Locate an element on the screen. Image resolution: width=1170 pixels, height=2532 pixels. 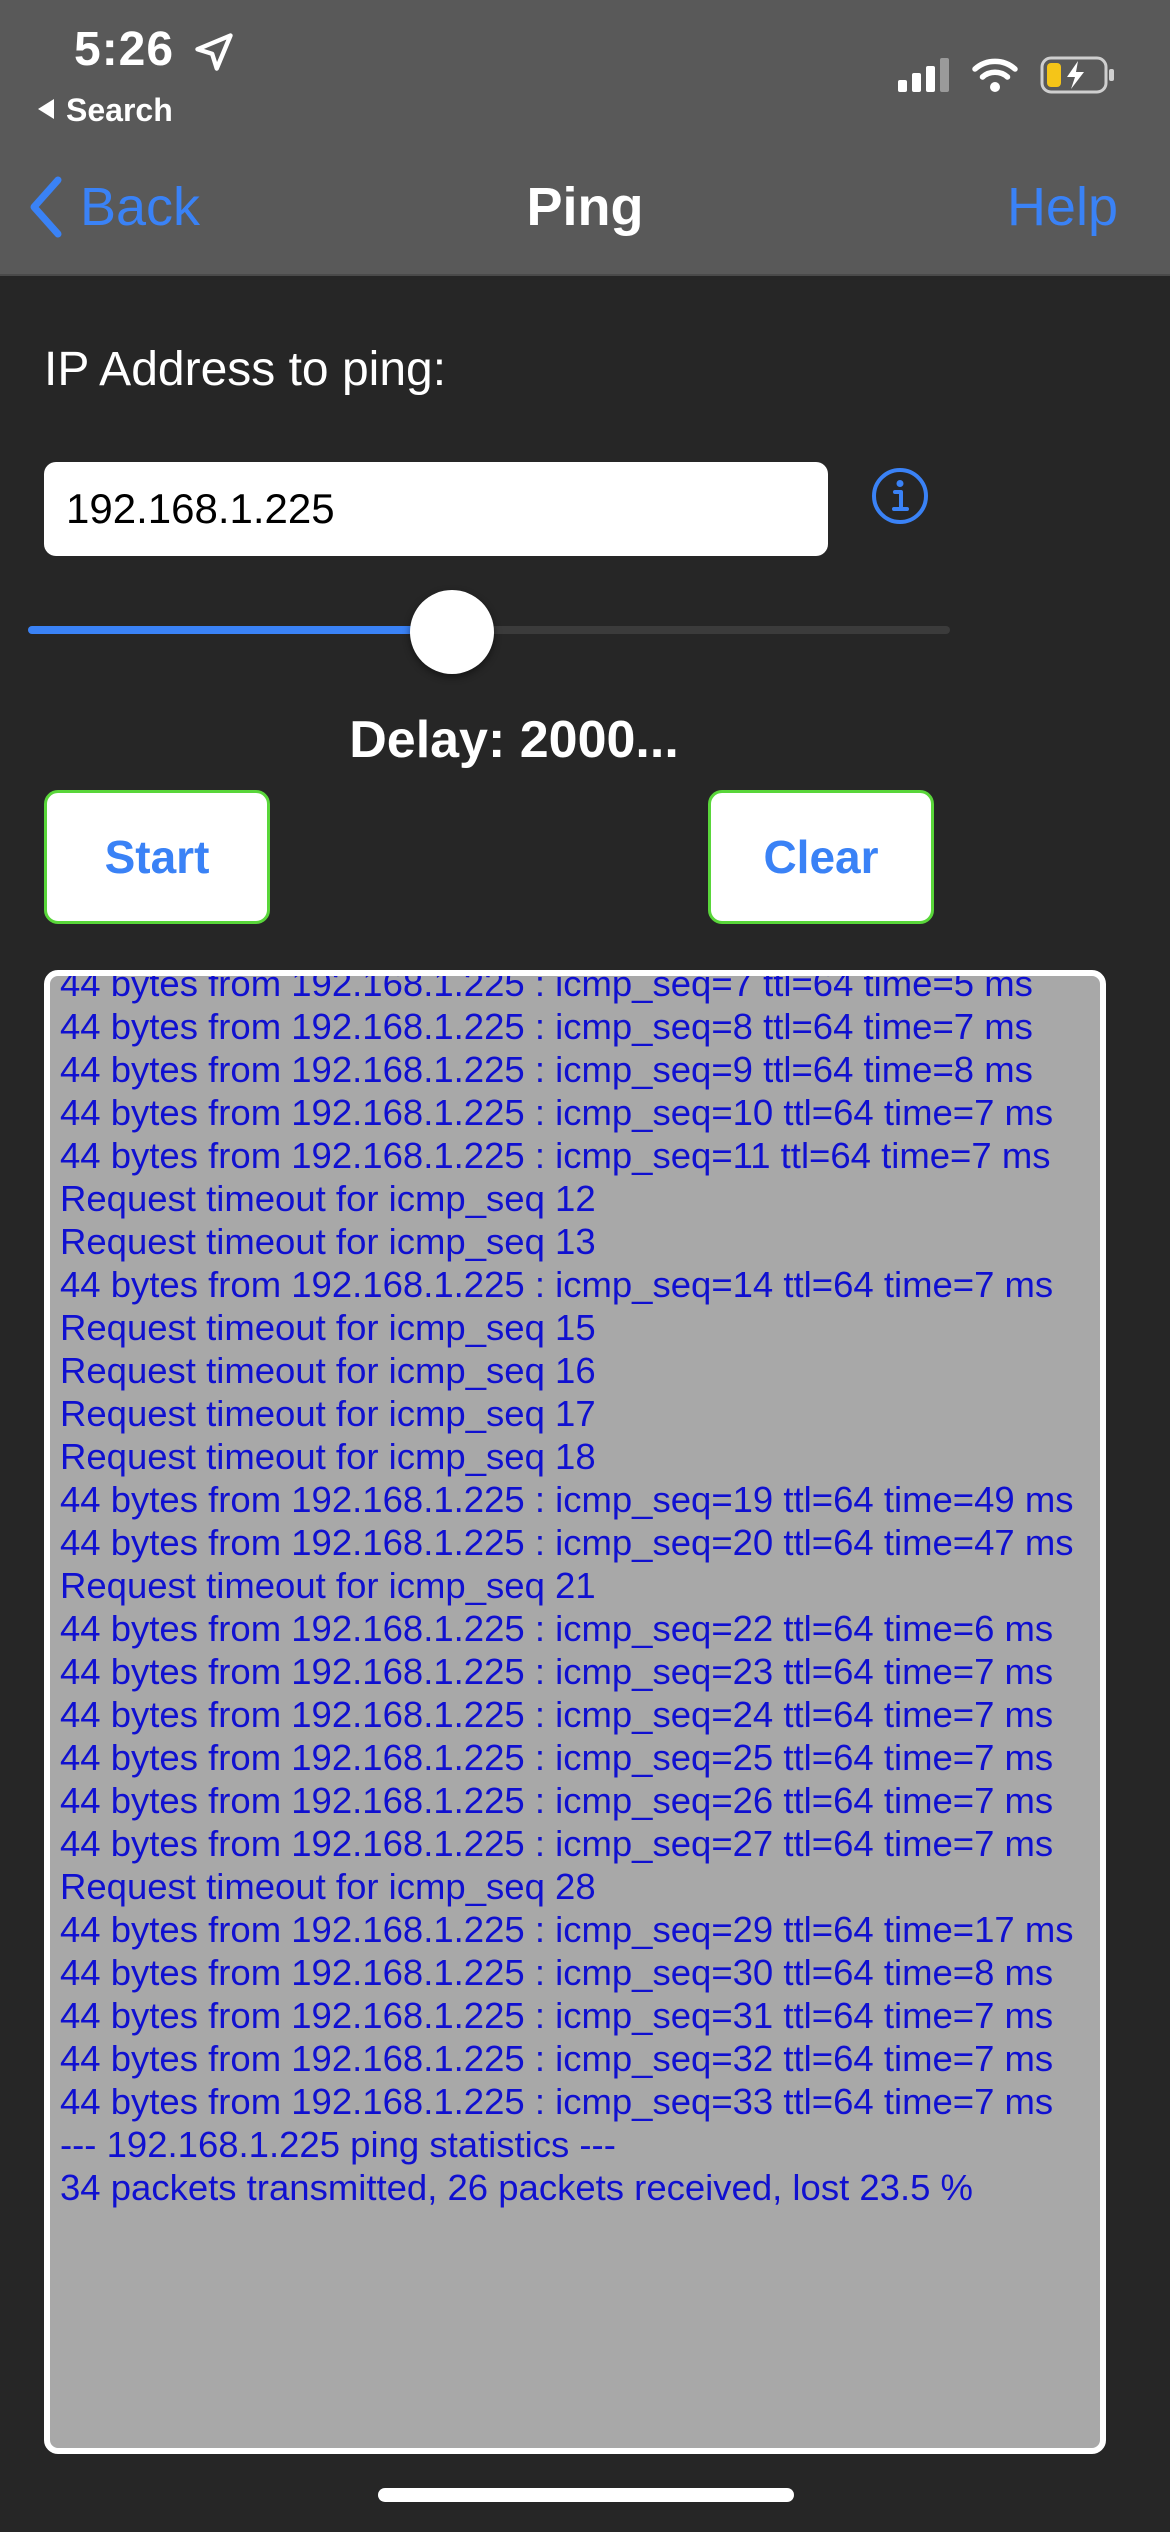
log-line: Request timeout for icmp_seq 18 is located at coordinates (328, 1456).